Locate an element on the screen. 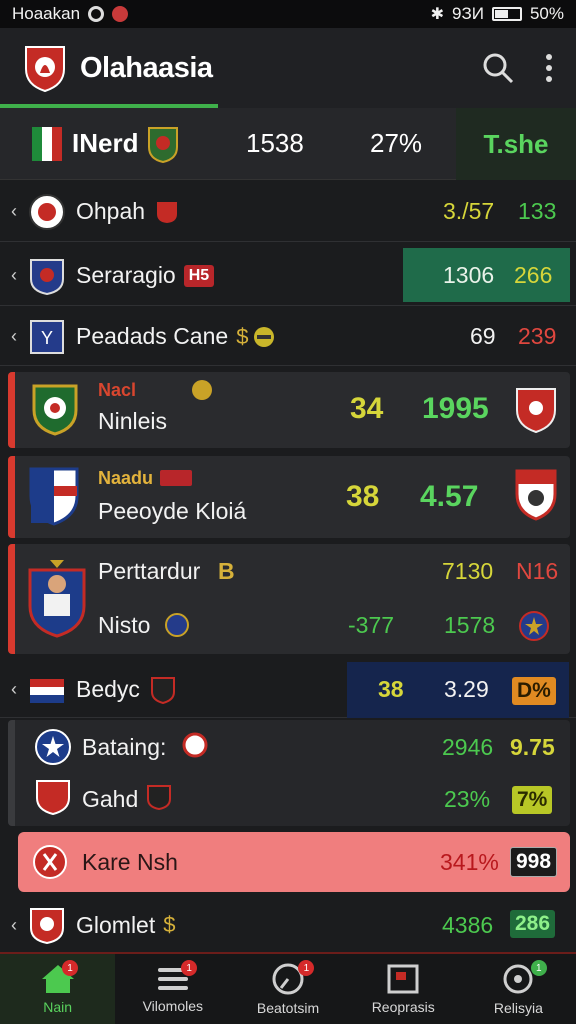 This screenshot has width=576, height=1024. summary-row: INerd 1538 27% T.she is located at coordinates (288, 144).